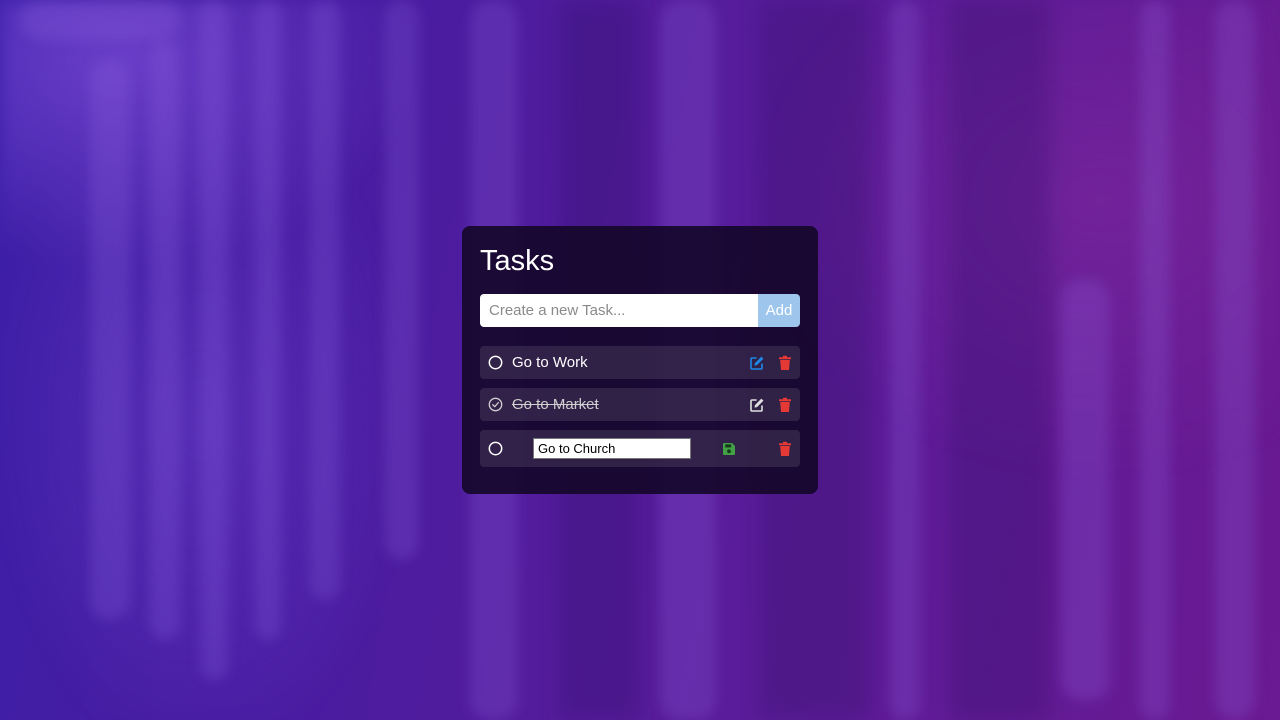 Image resolution: width=1280 pixels, height=720 pixels. Describe the element at coordinates (555, 404) in the screenshot. I see `task-label: Go to Market` at that location.